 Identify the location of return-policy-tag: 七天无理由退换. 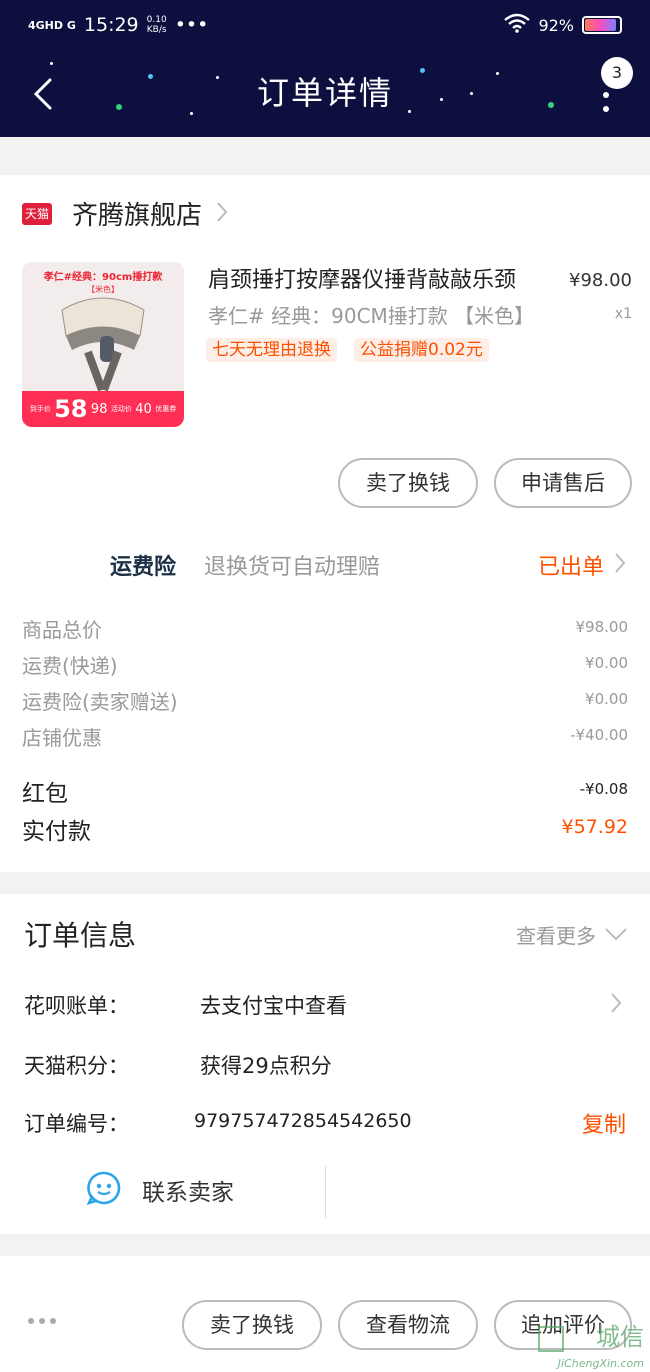
(271, 350).